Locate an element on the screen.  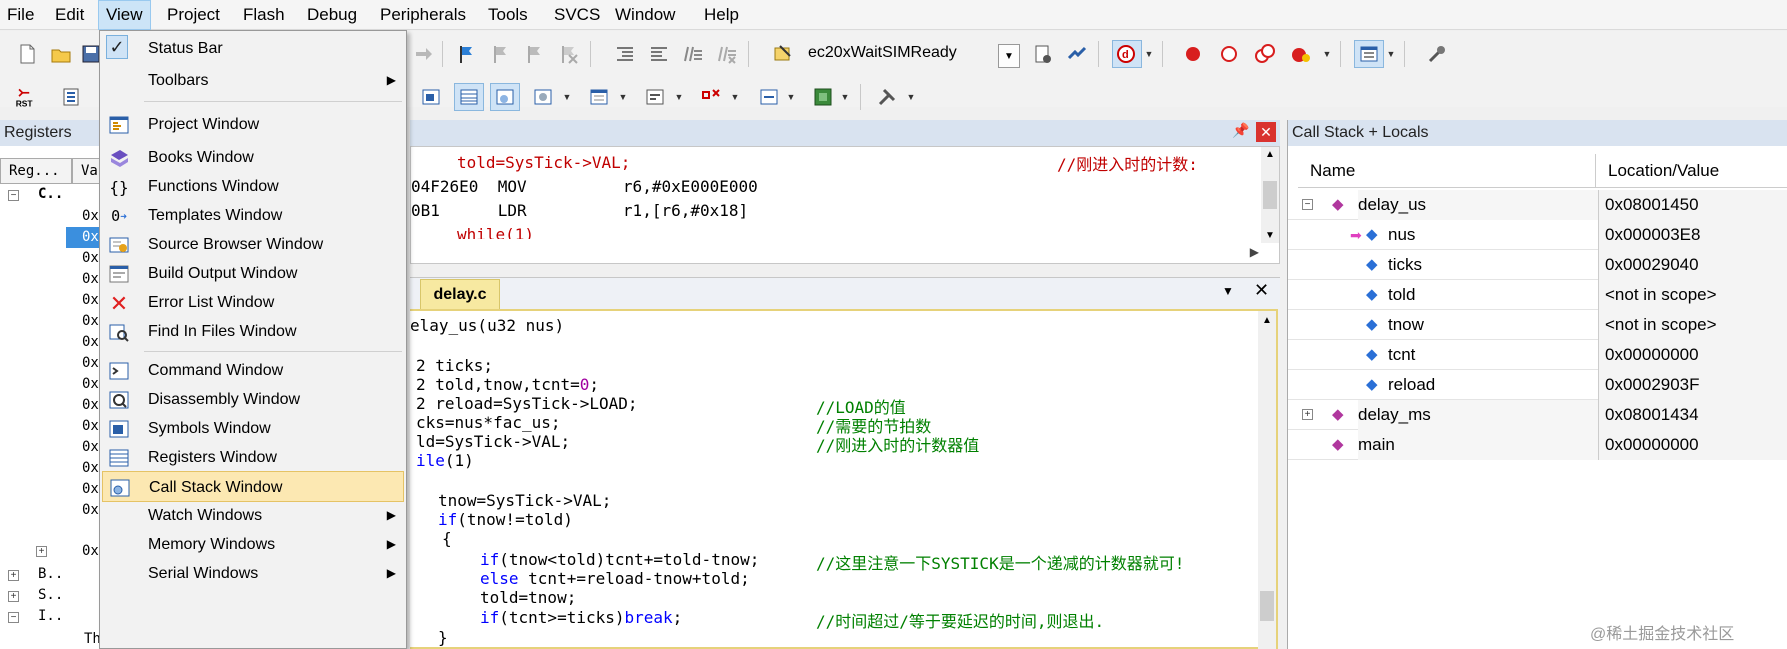
menu-tools: Tools is located at coordinates (508, 15).